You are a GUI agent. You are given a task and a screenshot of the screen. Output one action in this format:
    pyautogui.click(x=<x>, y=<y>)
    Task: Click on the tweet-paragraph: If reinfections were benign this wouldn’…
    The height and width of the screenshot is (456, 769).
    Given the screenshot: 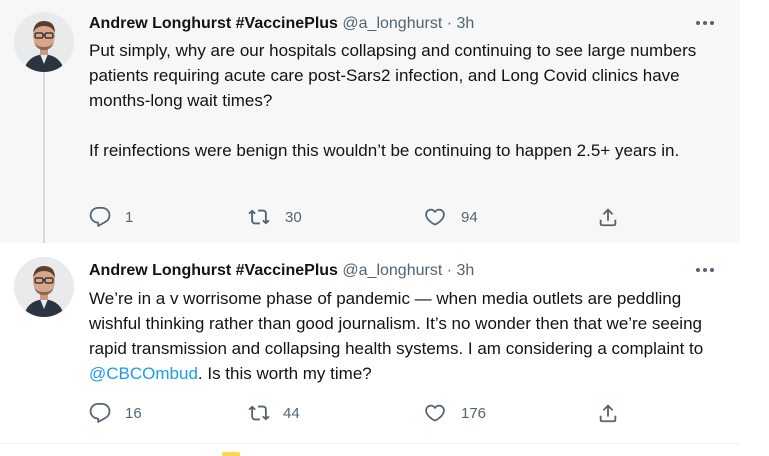 What is the action you would take?
    pyautogui.click(x=384, y=150)
    